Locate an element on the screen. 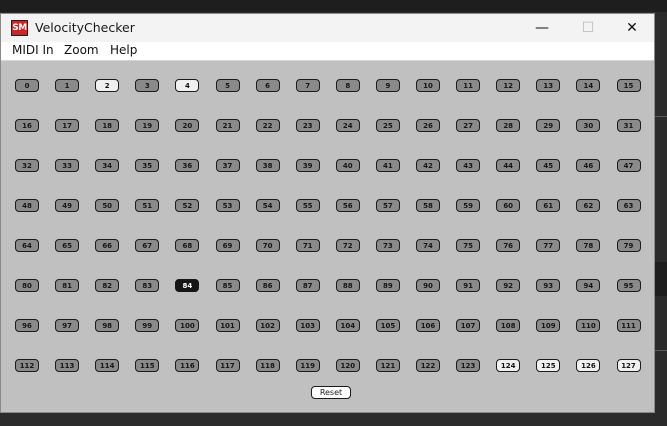 The height and width of the screenshot is (426, 667). velocity-button-120: 120 is located at coordinates (347, 365).